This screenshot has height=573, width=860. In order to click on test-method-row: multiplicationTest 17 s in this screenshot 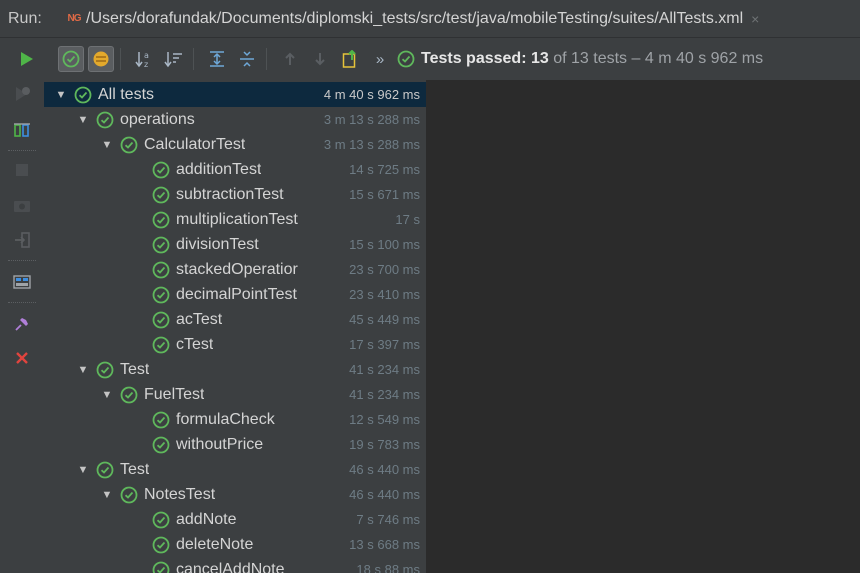, I will do `click(235, 219)`.